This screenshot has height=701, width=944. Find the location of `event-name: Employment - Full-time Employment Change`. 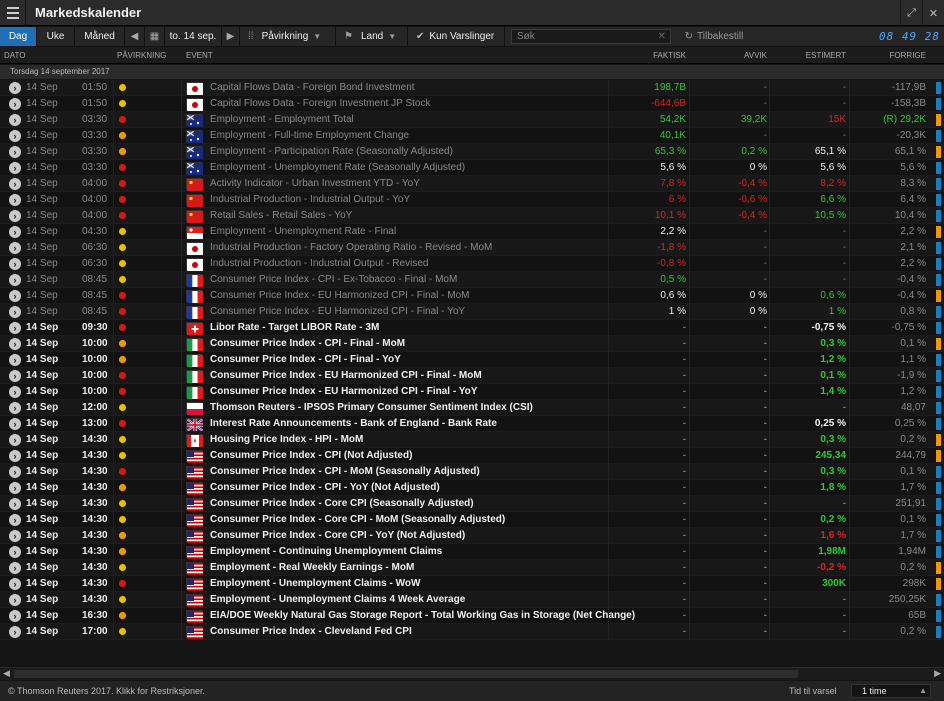

event-name: Employment - Full-time Employment Change is located at coordinates (309, 136).